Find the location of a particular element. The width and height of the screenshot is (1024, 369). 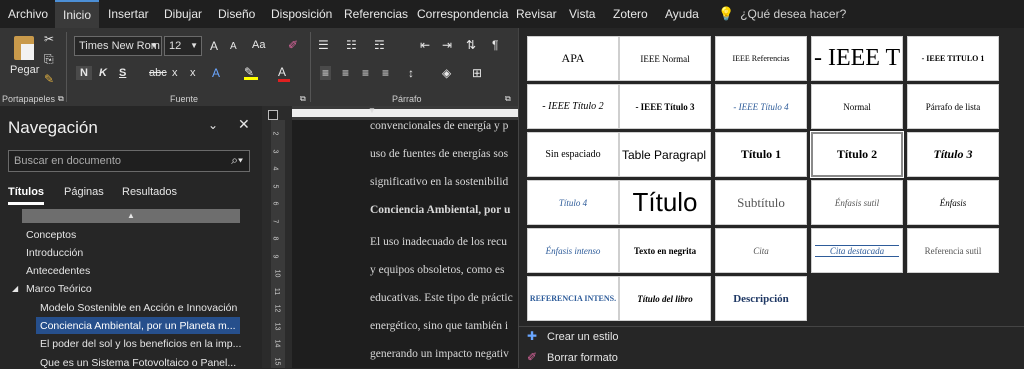

style-descripcion: Descripción is located at coordinates (761, 298).